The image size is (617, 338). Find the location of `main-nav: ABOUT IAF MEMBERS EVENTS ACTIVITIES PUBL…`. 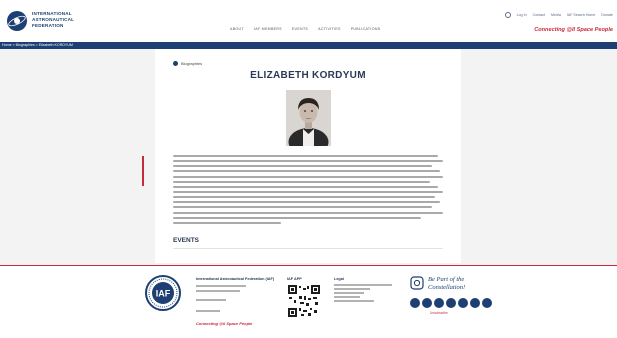

main-nav: ABOUT IAF MEMBERS EVENTS ACTIVITIES PUBL… is located at coordinates (305, 29).